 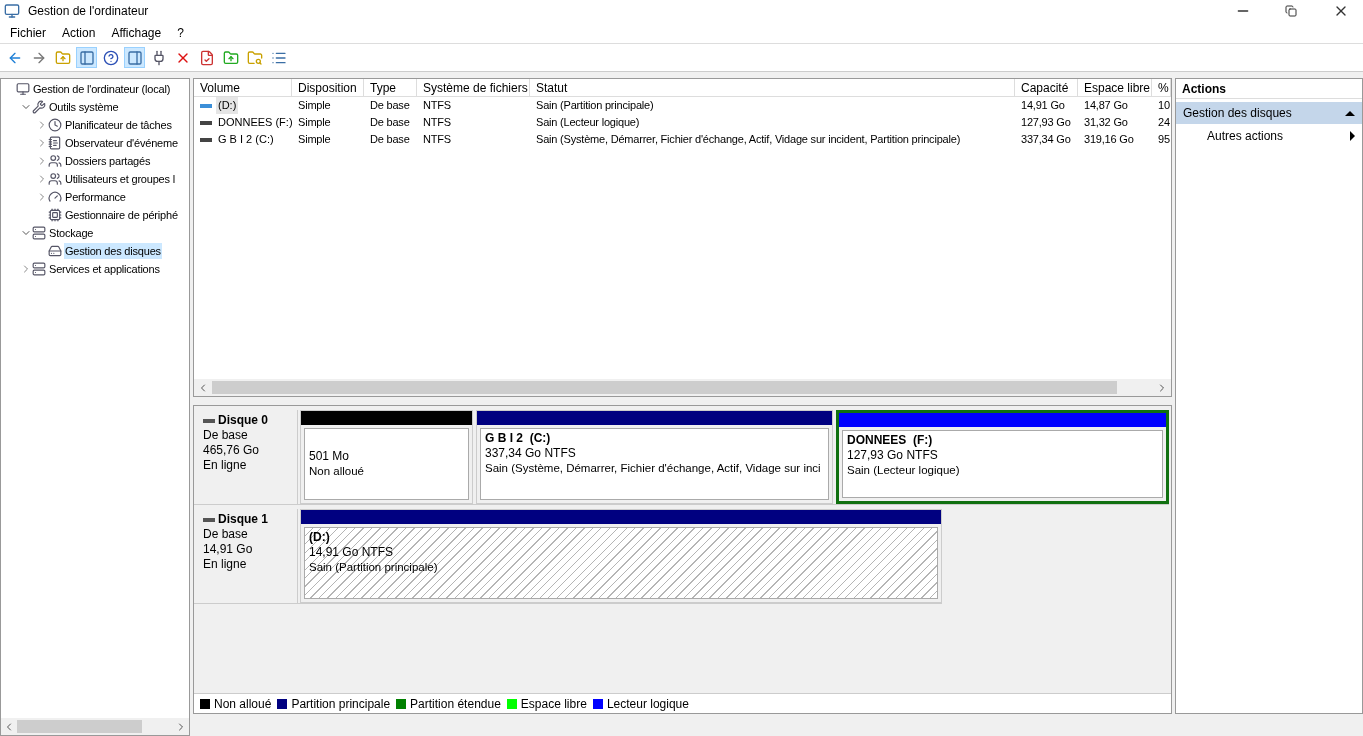 What do you see at coordinates (120, 179) in the screenshot?
I see `tree-item: Utilisateurs et groupes l` at bounding box center [120, 179].